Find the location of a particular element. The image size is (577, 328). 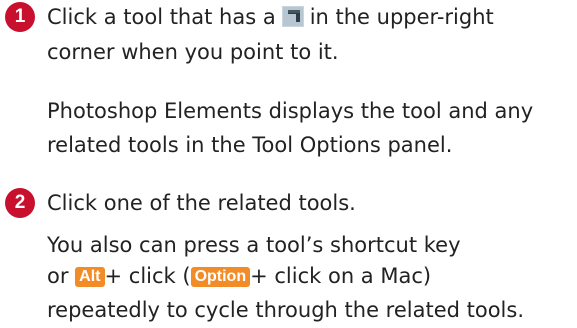

step-2-plus-click-text: + click ( is located at coordinates (147, 276).